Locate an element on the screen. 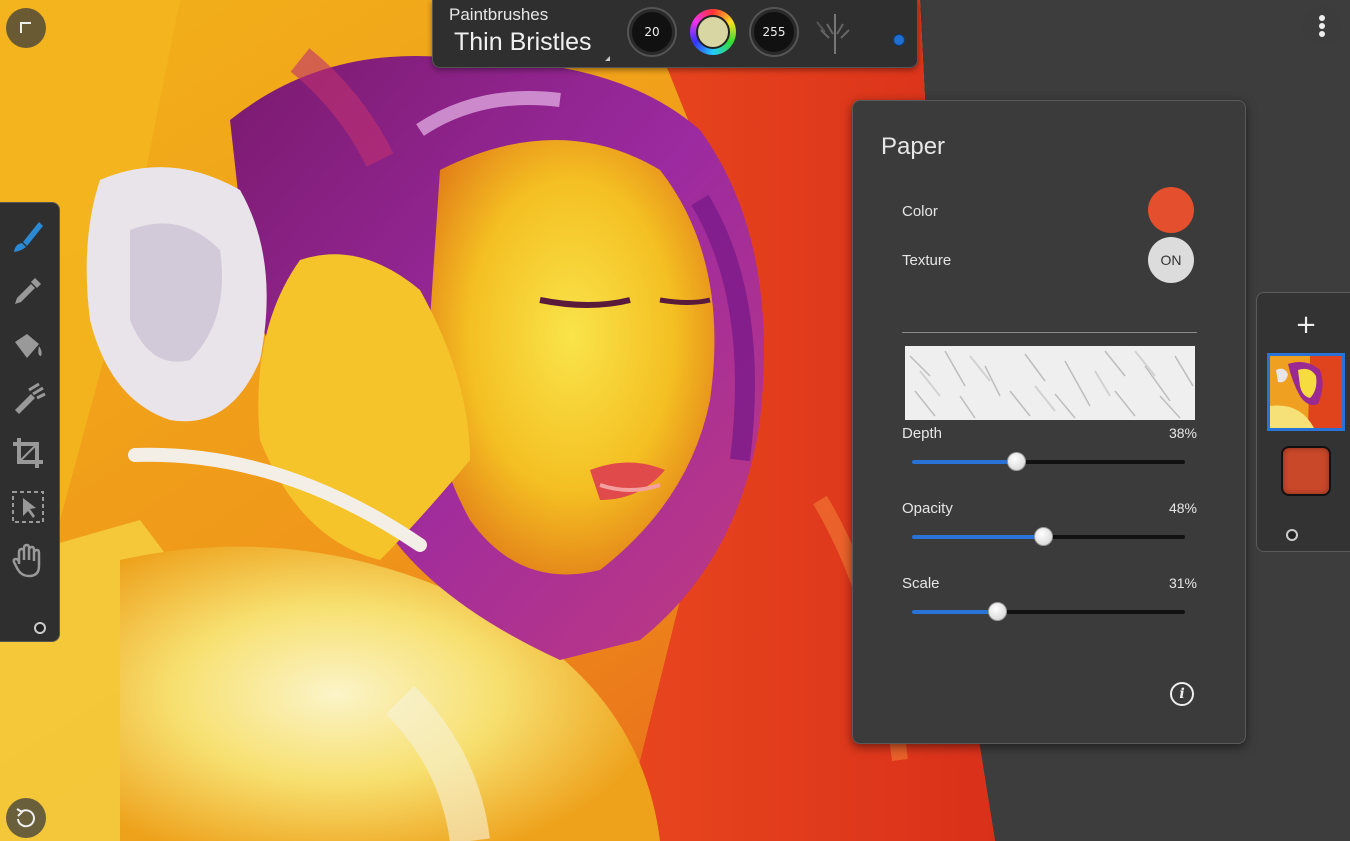 The image size is (1350, 841). undo-button is located at coordinates (26, 818).